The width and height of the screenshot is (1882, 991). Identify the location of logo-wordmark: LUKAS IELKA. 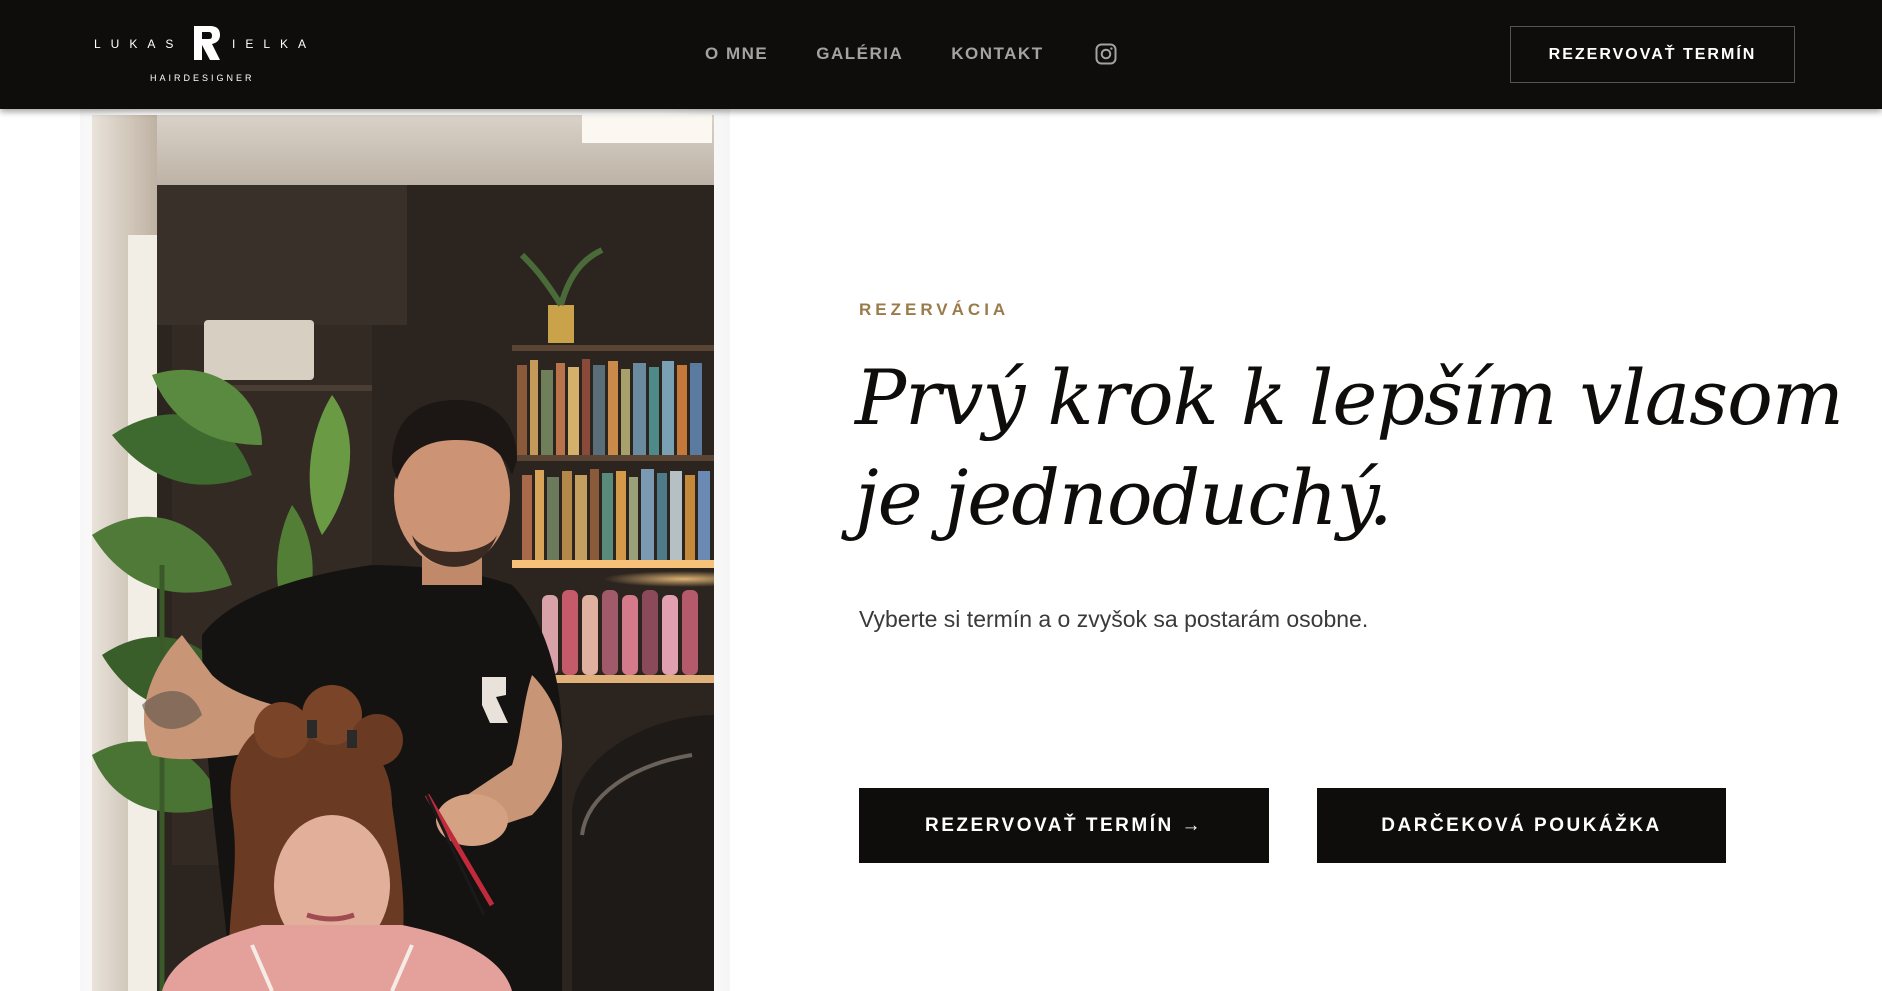
(207, 46).